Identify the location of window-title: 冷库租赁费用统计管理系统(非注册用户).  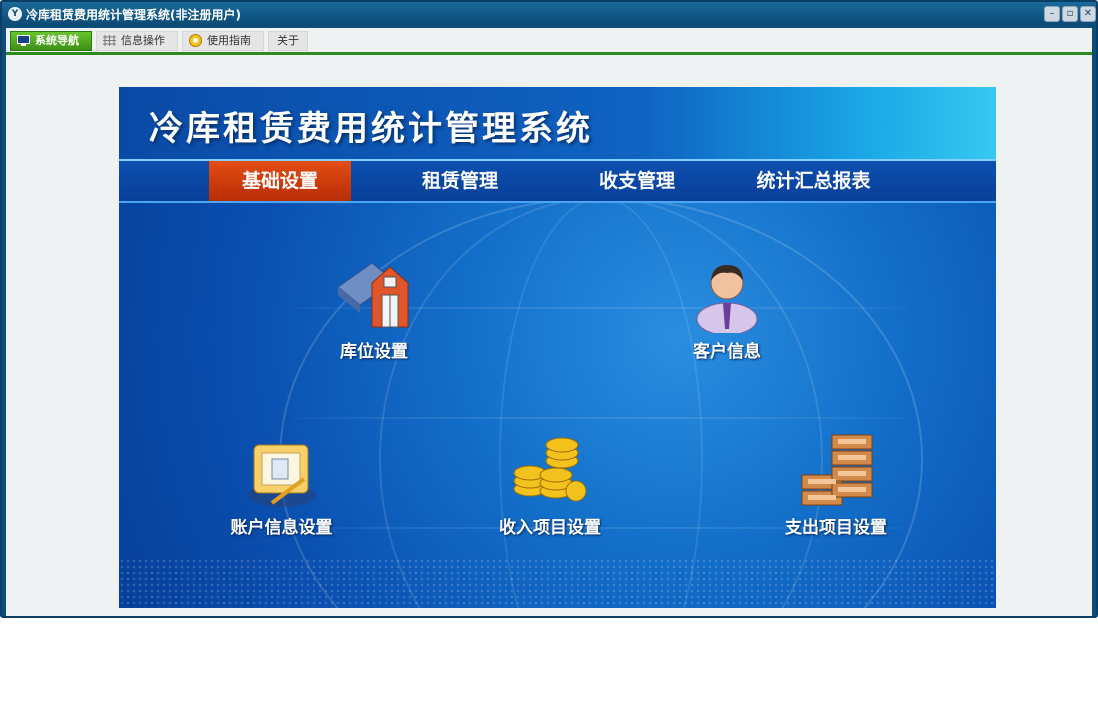
(133, 15).